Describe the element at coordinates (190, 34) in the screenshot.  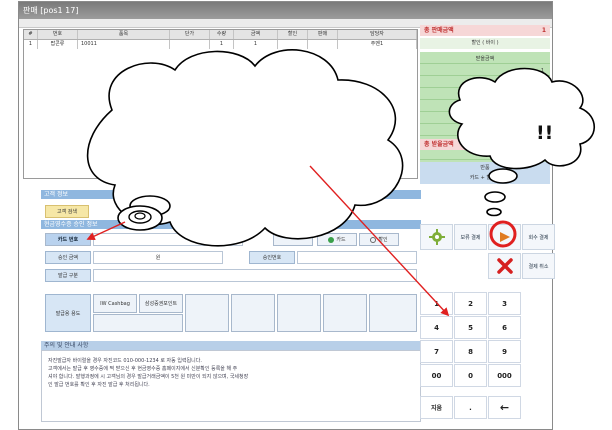
I see `col-header: 단가` at that location.